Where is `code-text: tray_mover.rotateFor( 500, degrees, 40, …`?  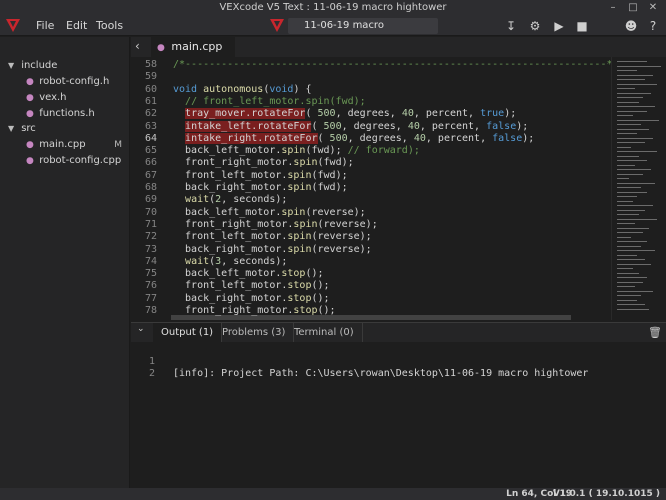 code-text: tray_mover.rotateFor( 500, degrees, 40, … is located at coordinates (351, 114).